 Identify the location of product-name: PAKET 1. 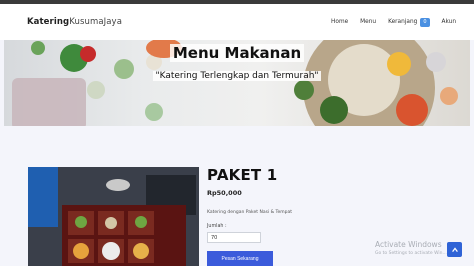
(242, 175).